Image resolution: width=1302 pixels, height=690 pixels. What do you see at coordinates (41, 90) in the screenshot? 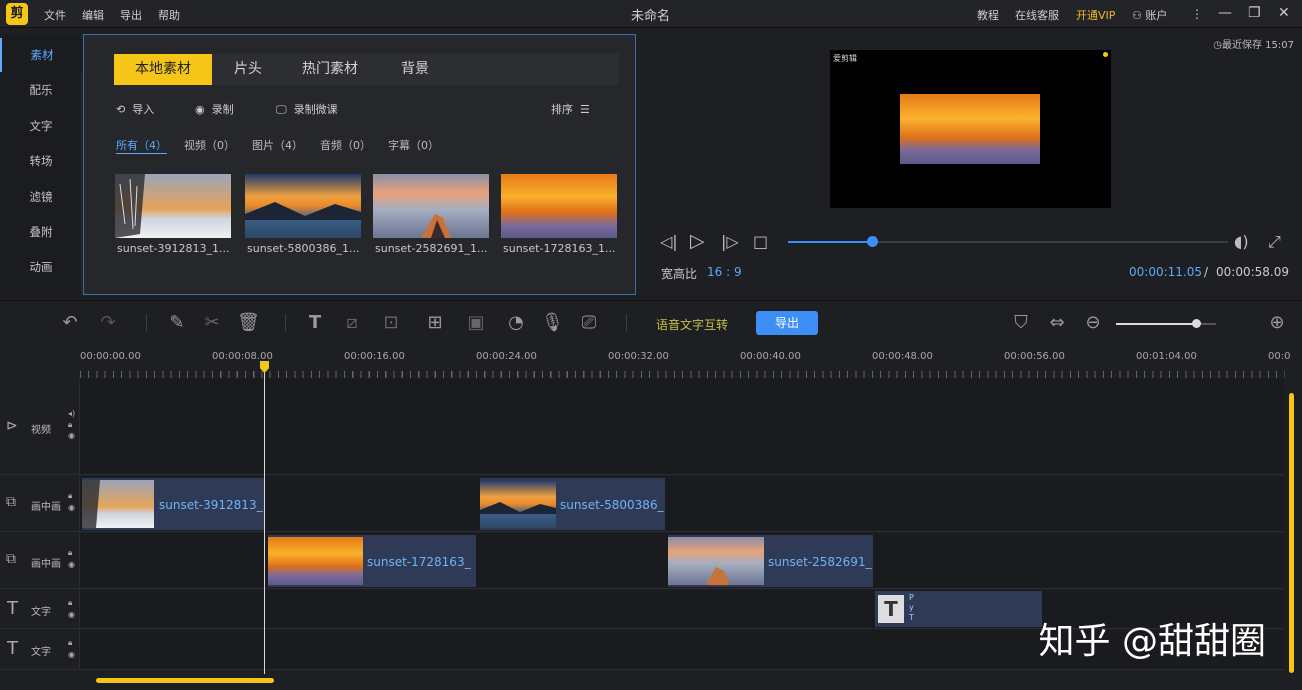
I see `sidebar-item-music: 配乐` at bounding box center [41, 90].